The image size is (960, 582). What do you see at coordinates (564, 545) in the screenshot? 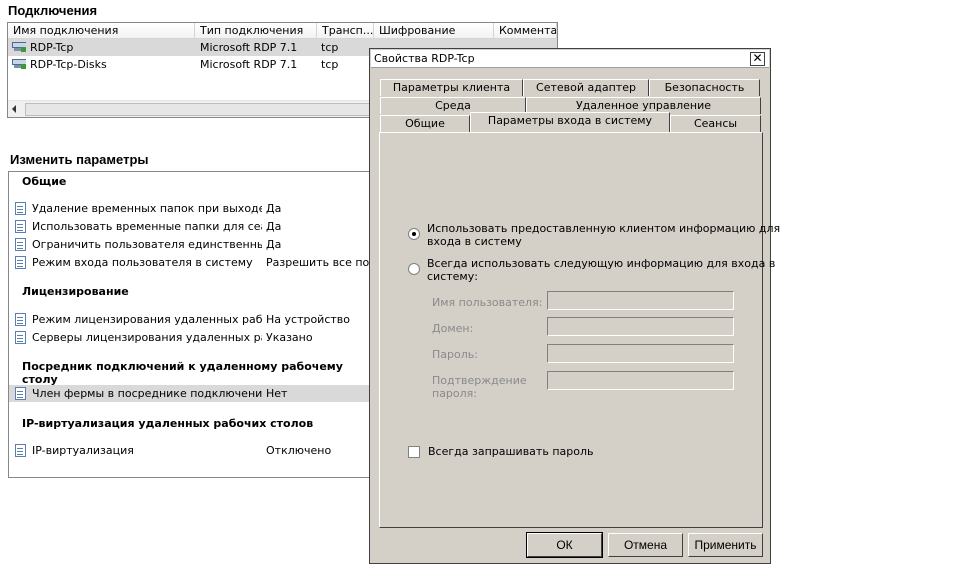
I see `ok-button: ОК` at bounding box center [564, 545].